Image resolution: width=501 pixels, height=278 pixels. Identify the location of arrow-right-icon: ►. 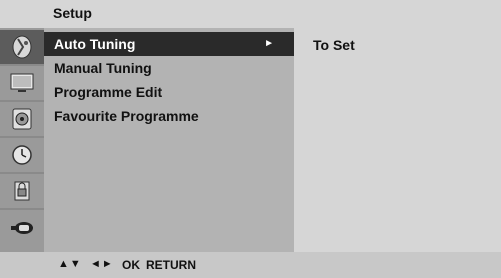
(269, 43).